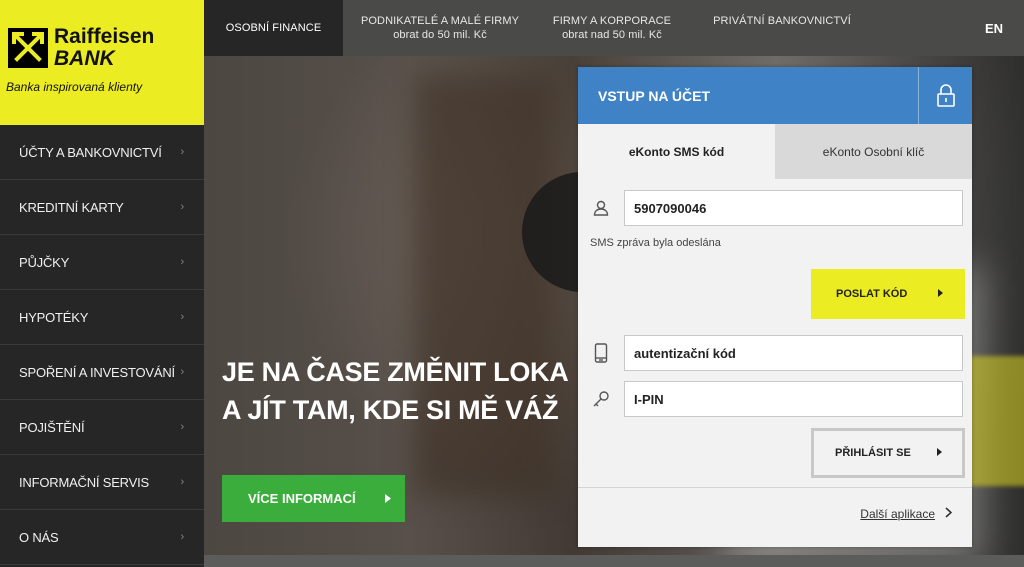 This screenshot has width=1024, height=567. Describe the element at coordinates (84, 482) in the screenshot. I see `menu-item-label: INFORMAČNÍ SERVIS` at that location.